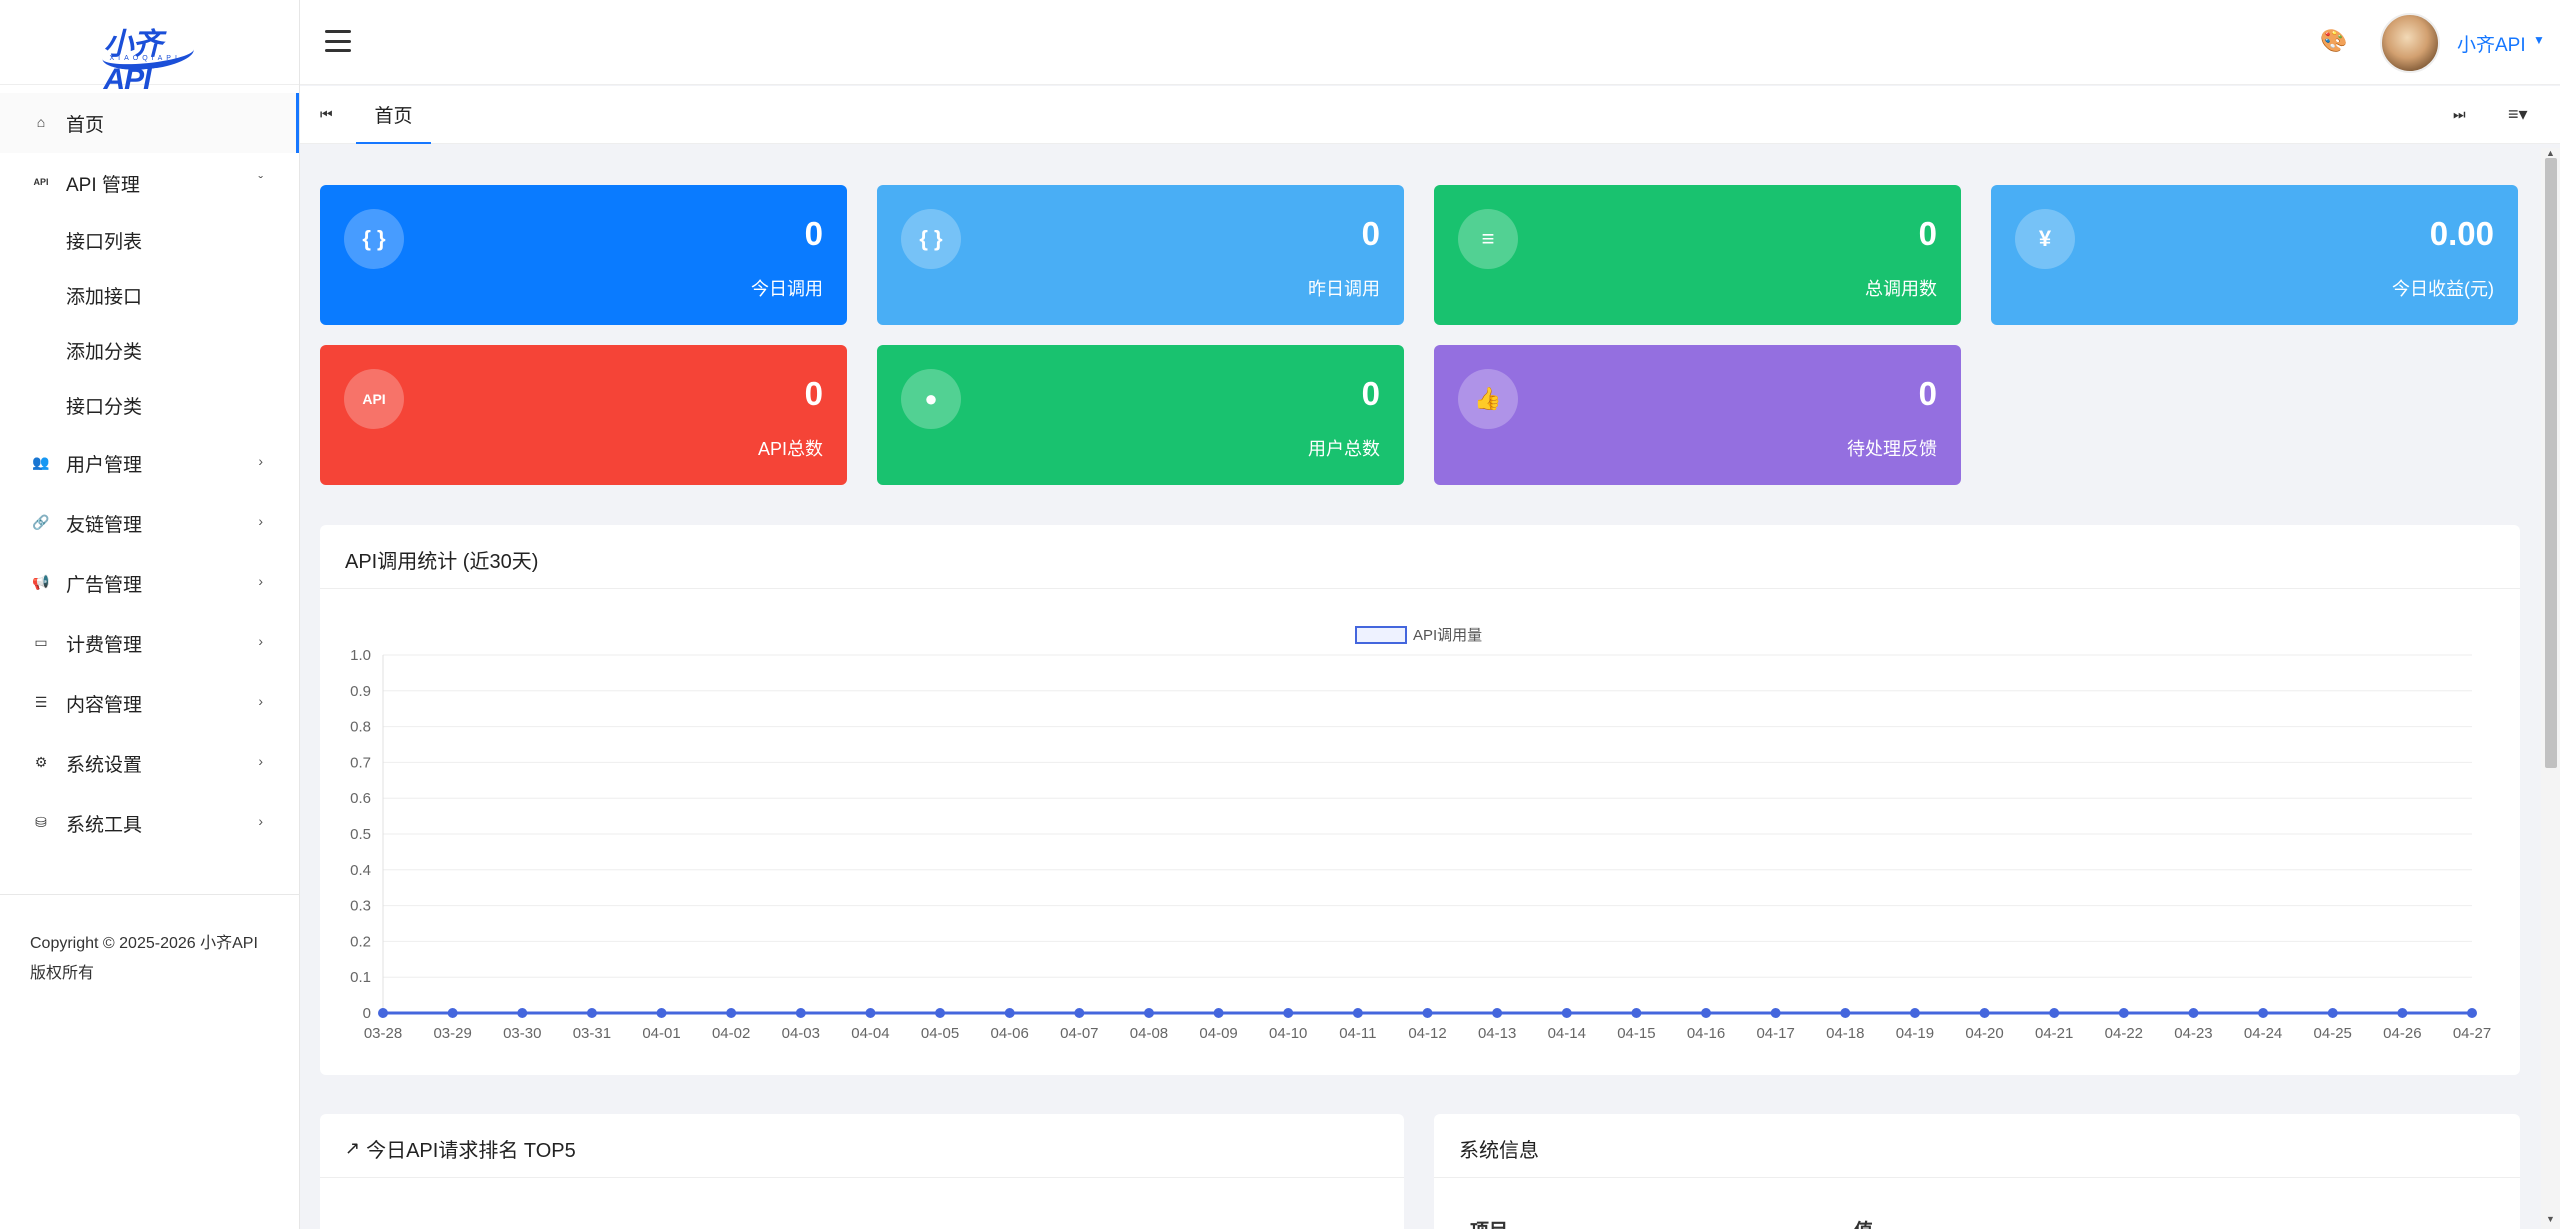 This screenshot has width=2560, height=1229. Describe the element at coordinates (862, 1171) in the screenshot. I see `rank-panel: ↗ 今日API请求排名 TOP5` at that location.